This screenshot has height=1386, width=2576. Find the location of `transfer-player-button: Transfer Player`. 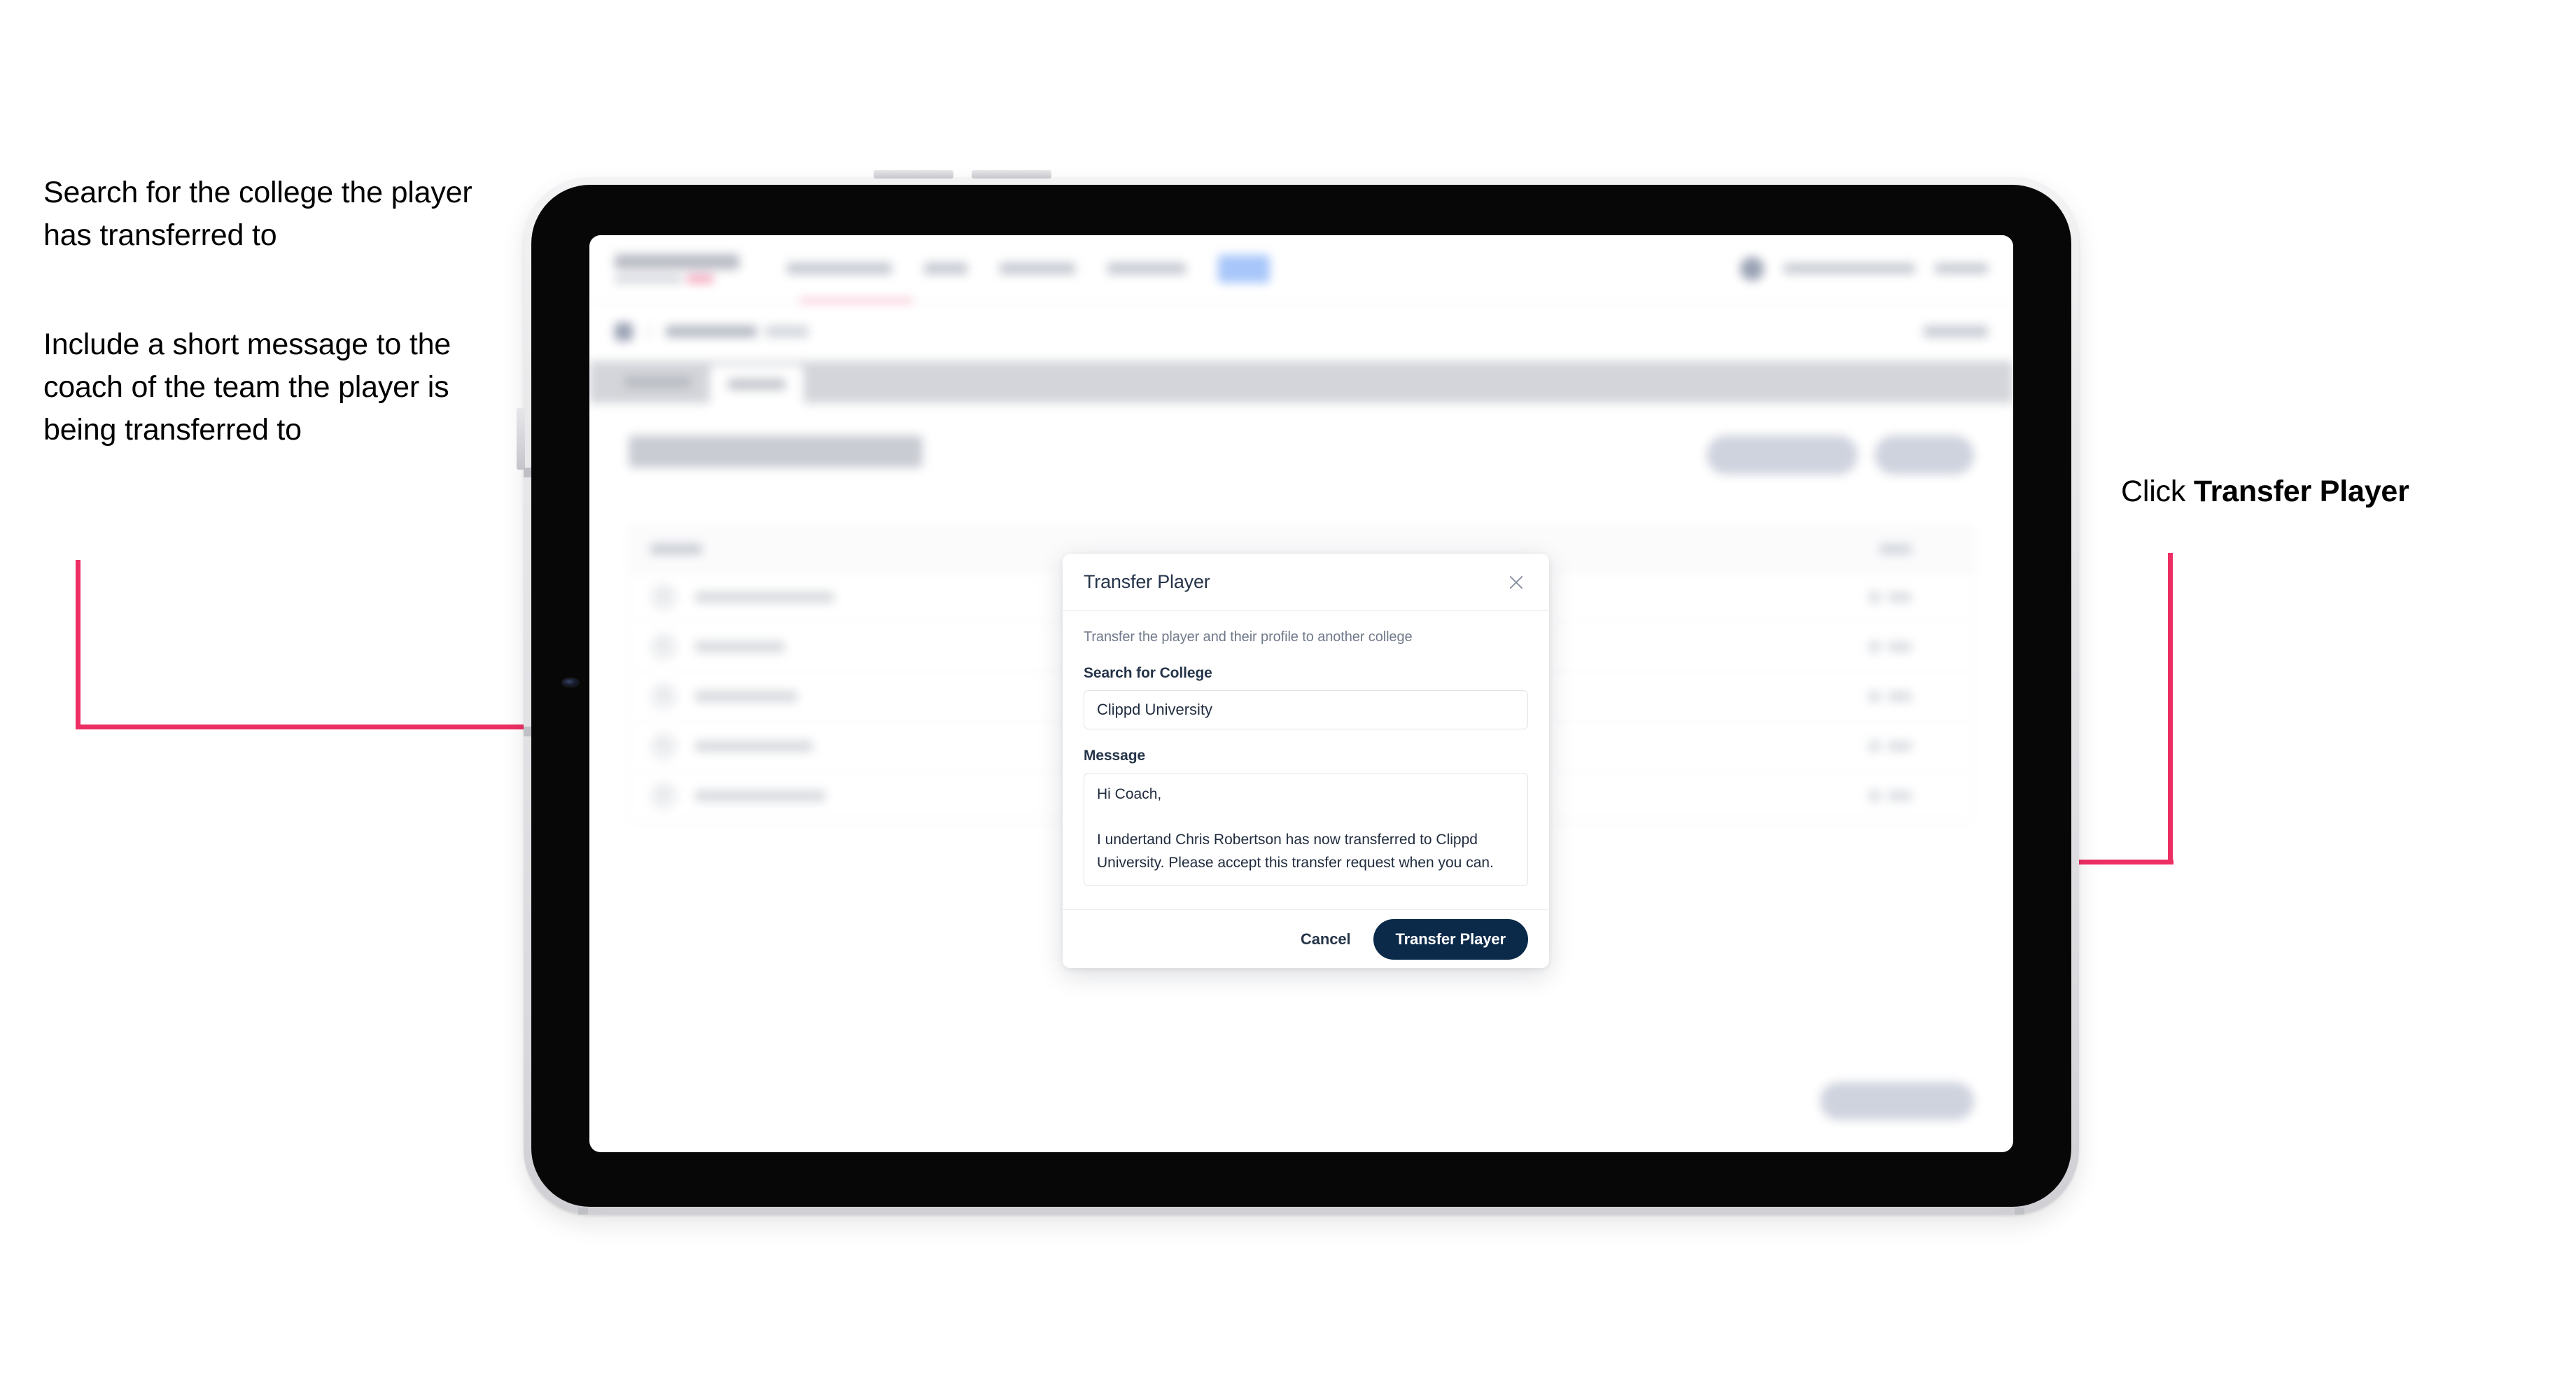

transfer-player-button: Transfer Player is located at coordinates (1450, 939).